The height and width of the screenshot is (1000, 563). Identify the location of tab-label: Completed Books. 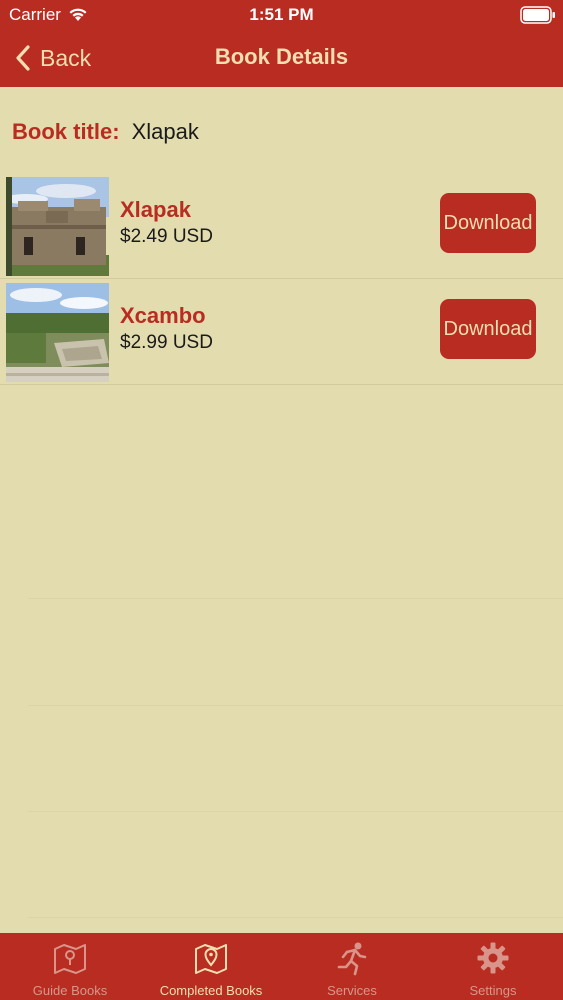
(211, 990).